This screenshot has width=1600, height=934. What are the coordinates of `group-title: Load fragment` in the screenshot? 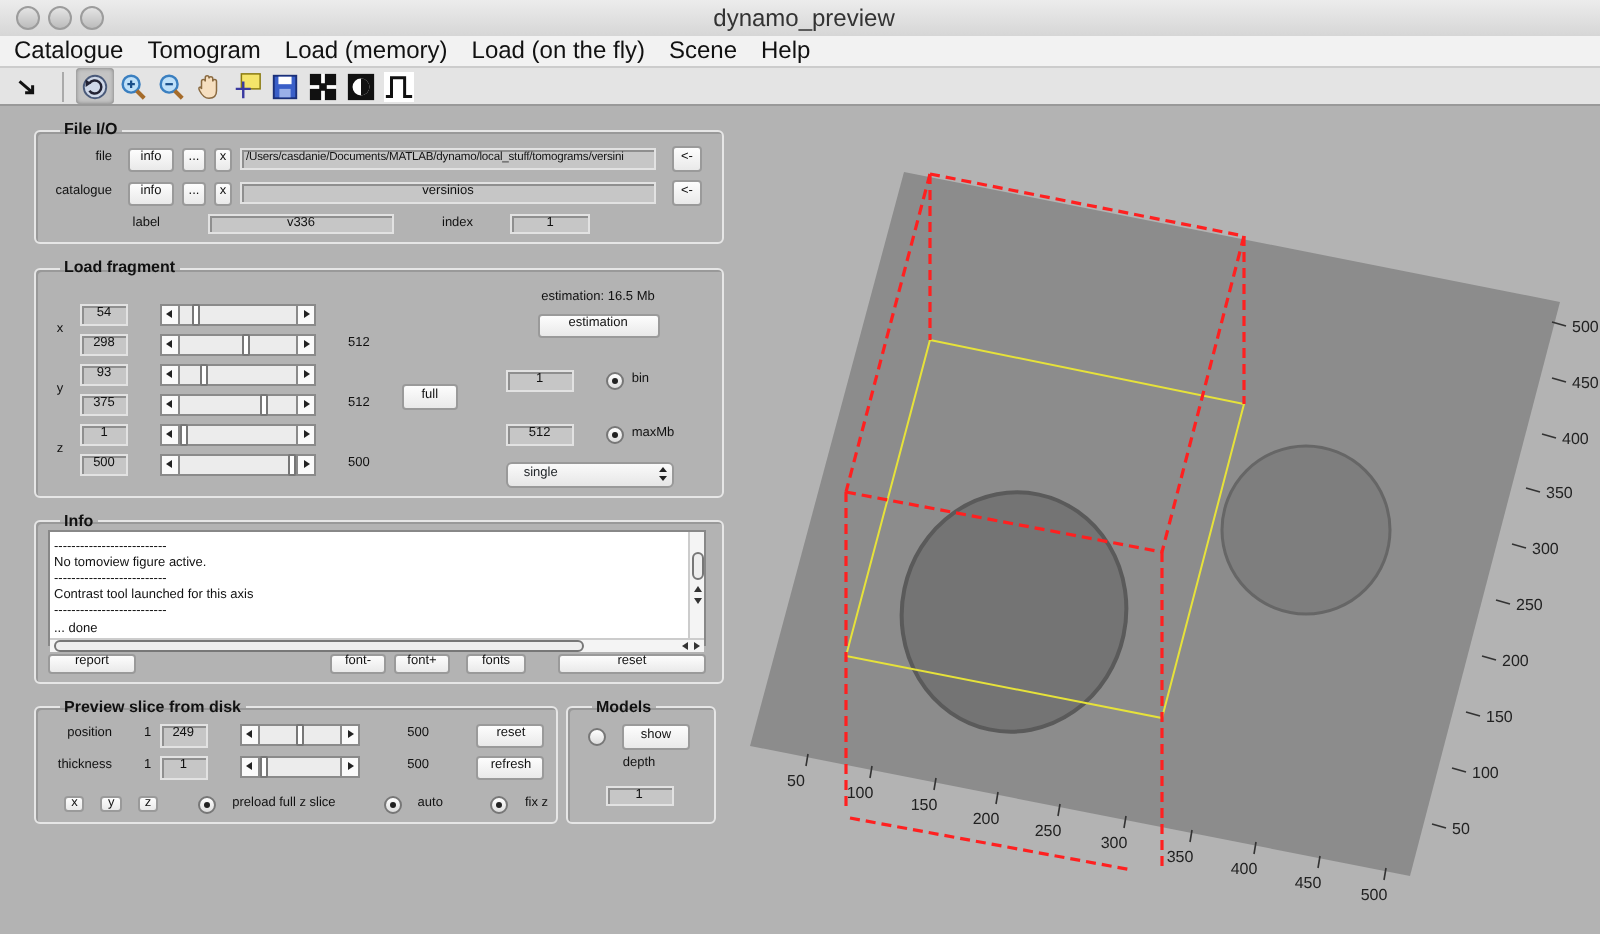 It's located at (120, 268).